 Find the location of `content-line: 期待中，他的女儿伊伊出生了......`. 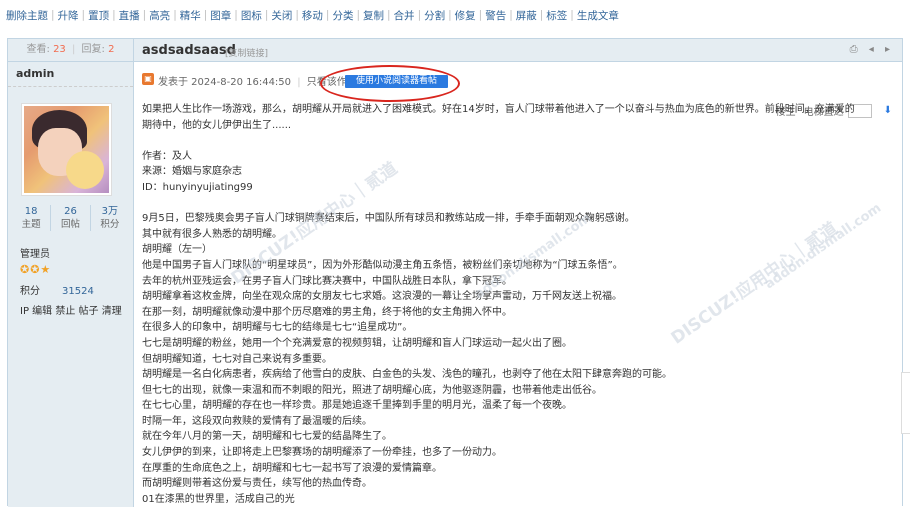

content-line: 期待中，他的女儿伊伊出生了...... is located at coordinates (217, 125).